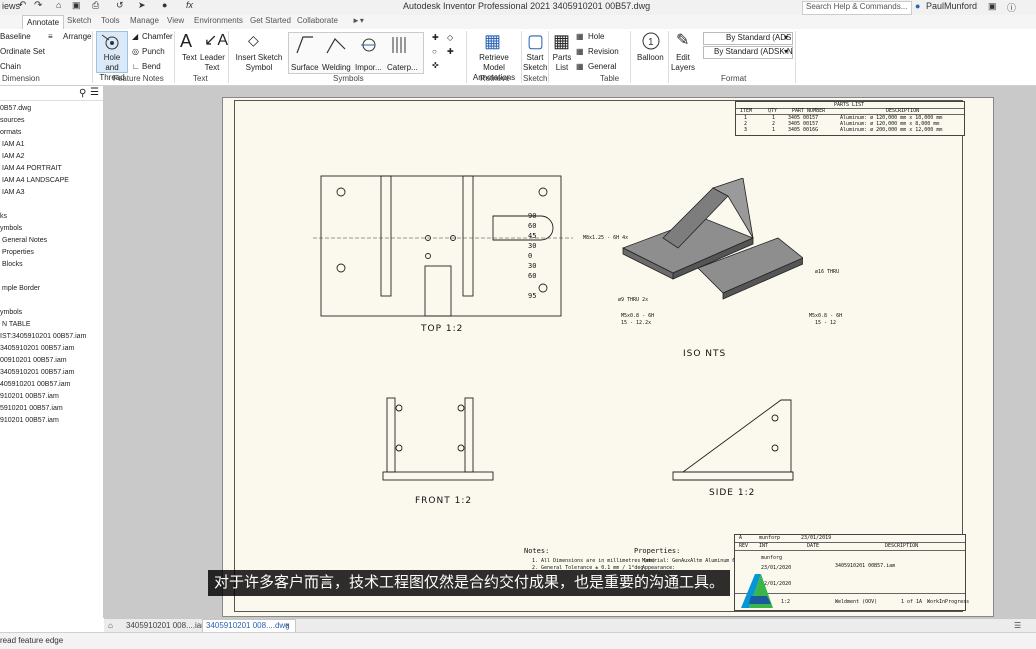 This screenshot has width=1036, height=649. Describe the element at coordinates (748, 52) in the screenshot. I see `layer-dropdown: By Standard (ADSK N ▾` at that location.